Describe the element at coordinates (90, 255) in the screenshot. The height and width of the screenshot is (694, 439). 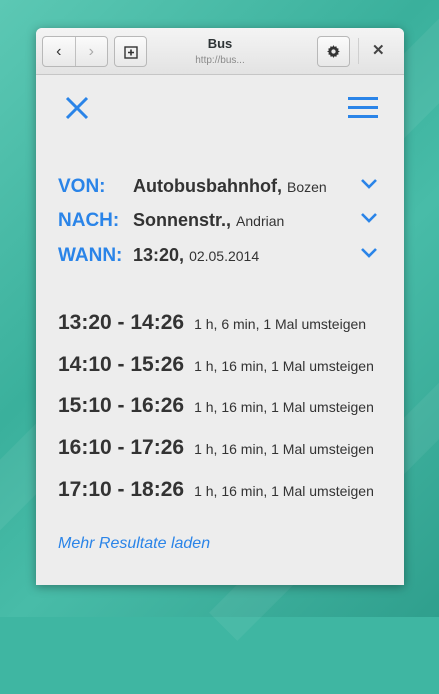
I see `when-label: WANN:` at that location.